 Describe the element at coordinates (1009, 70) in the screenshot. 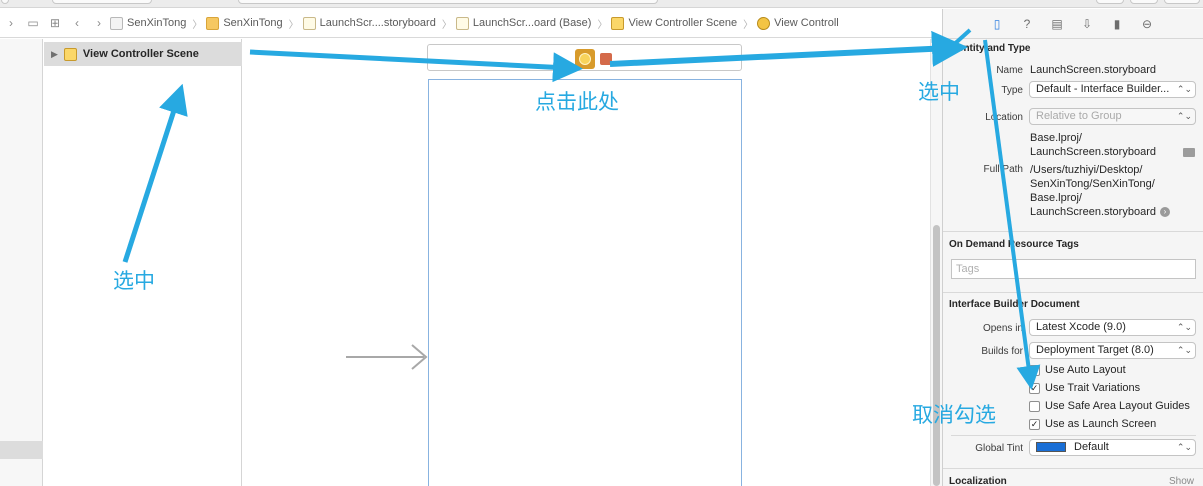

I see `name-label: Name` at that location.